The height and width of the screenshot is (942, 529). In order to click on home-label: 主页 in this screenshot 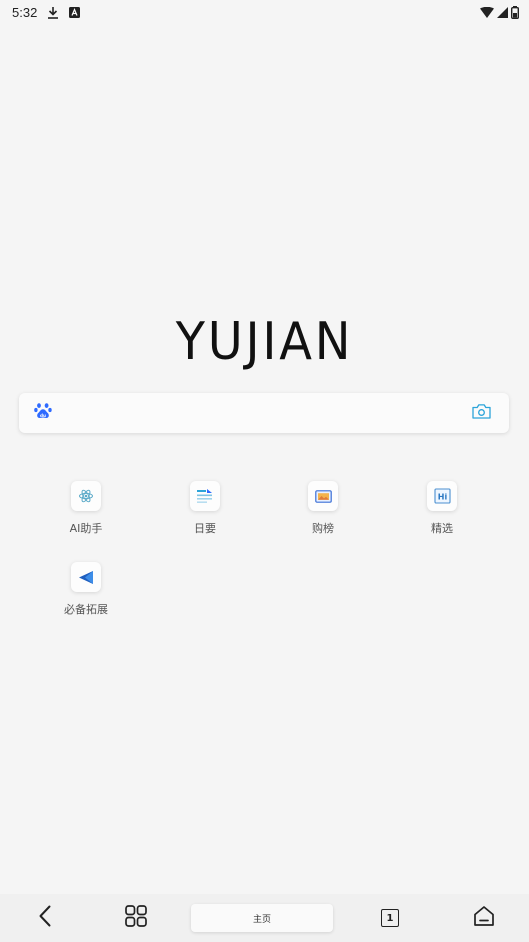, I will do `click(261, 919)`.